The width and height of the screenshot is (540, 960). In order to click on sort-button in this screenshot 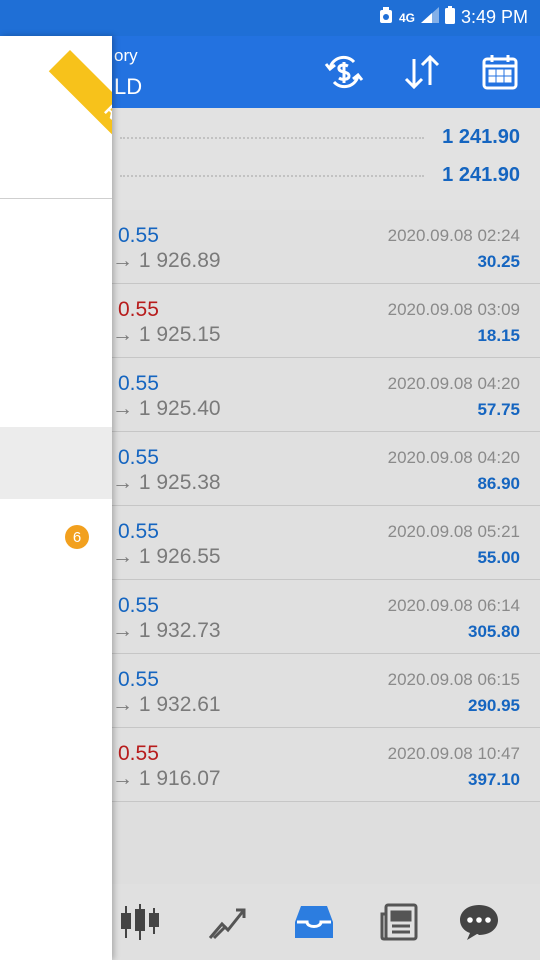, I will do `click(422, 72)`.